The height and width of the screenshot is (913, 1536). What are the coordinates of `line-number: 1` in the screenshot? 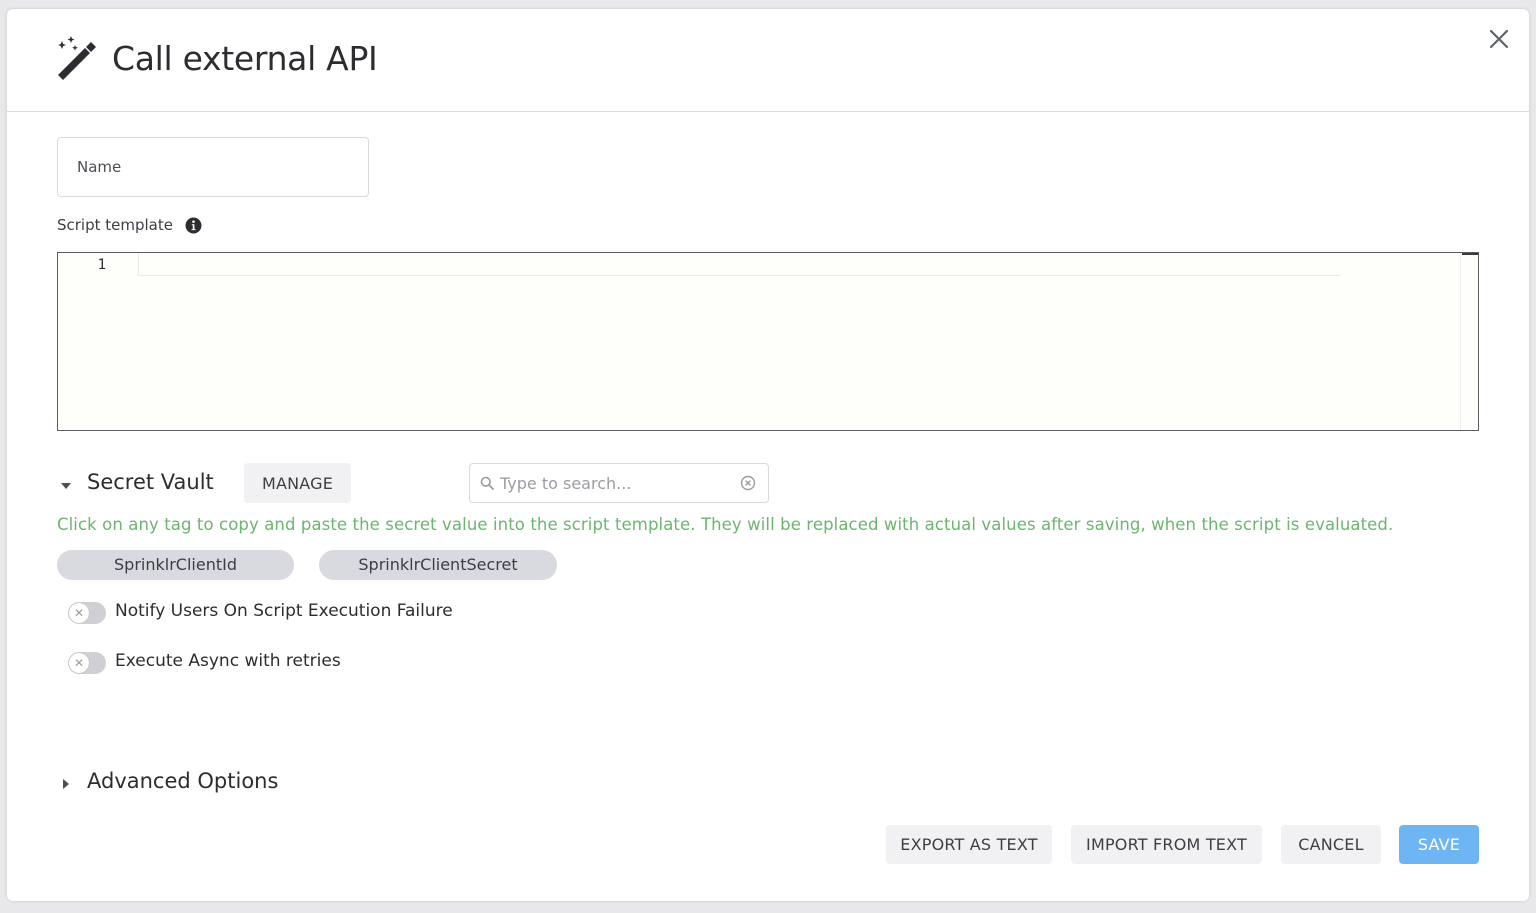 It's located at (101, 265).